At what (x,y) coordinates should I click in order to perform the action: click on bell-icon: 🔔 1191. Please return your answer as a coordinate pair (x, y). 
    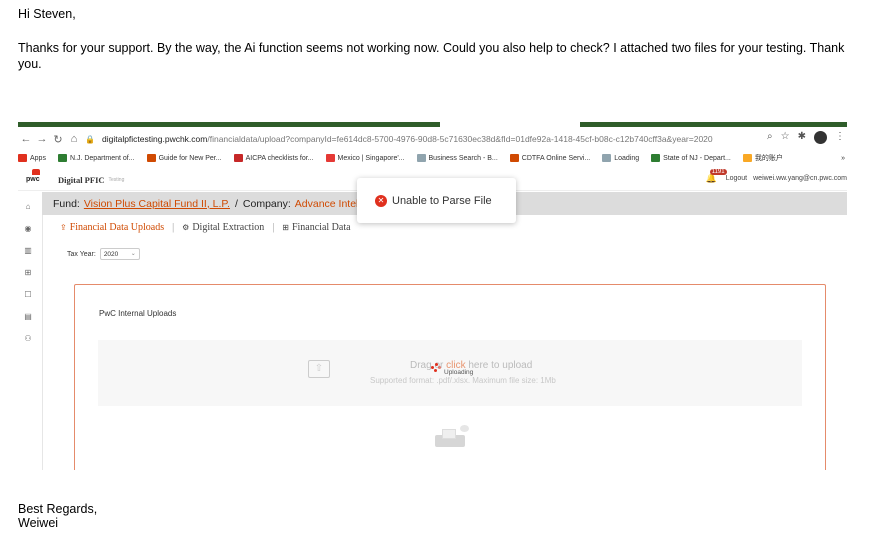
    Looking at the image, I should click on (716, 176).